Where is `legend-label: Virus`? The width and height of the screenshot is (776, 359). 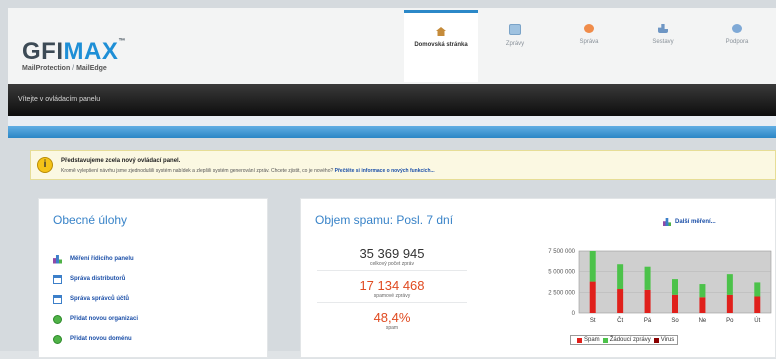 legend-label: Virus is located at coordinates (667, 340).